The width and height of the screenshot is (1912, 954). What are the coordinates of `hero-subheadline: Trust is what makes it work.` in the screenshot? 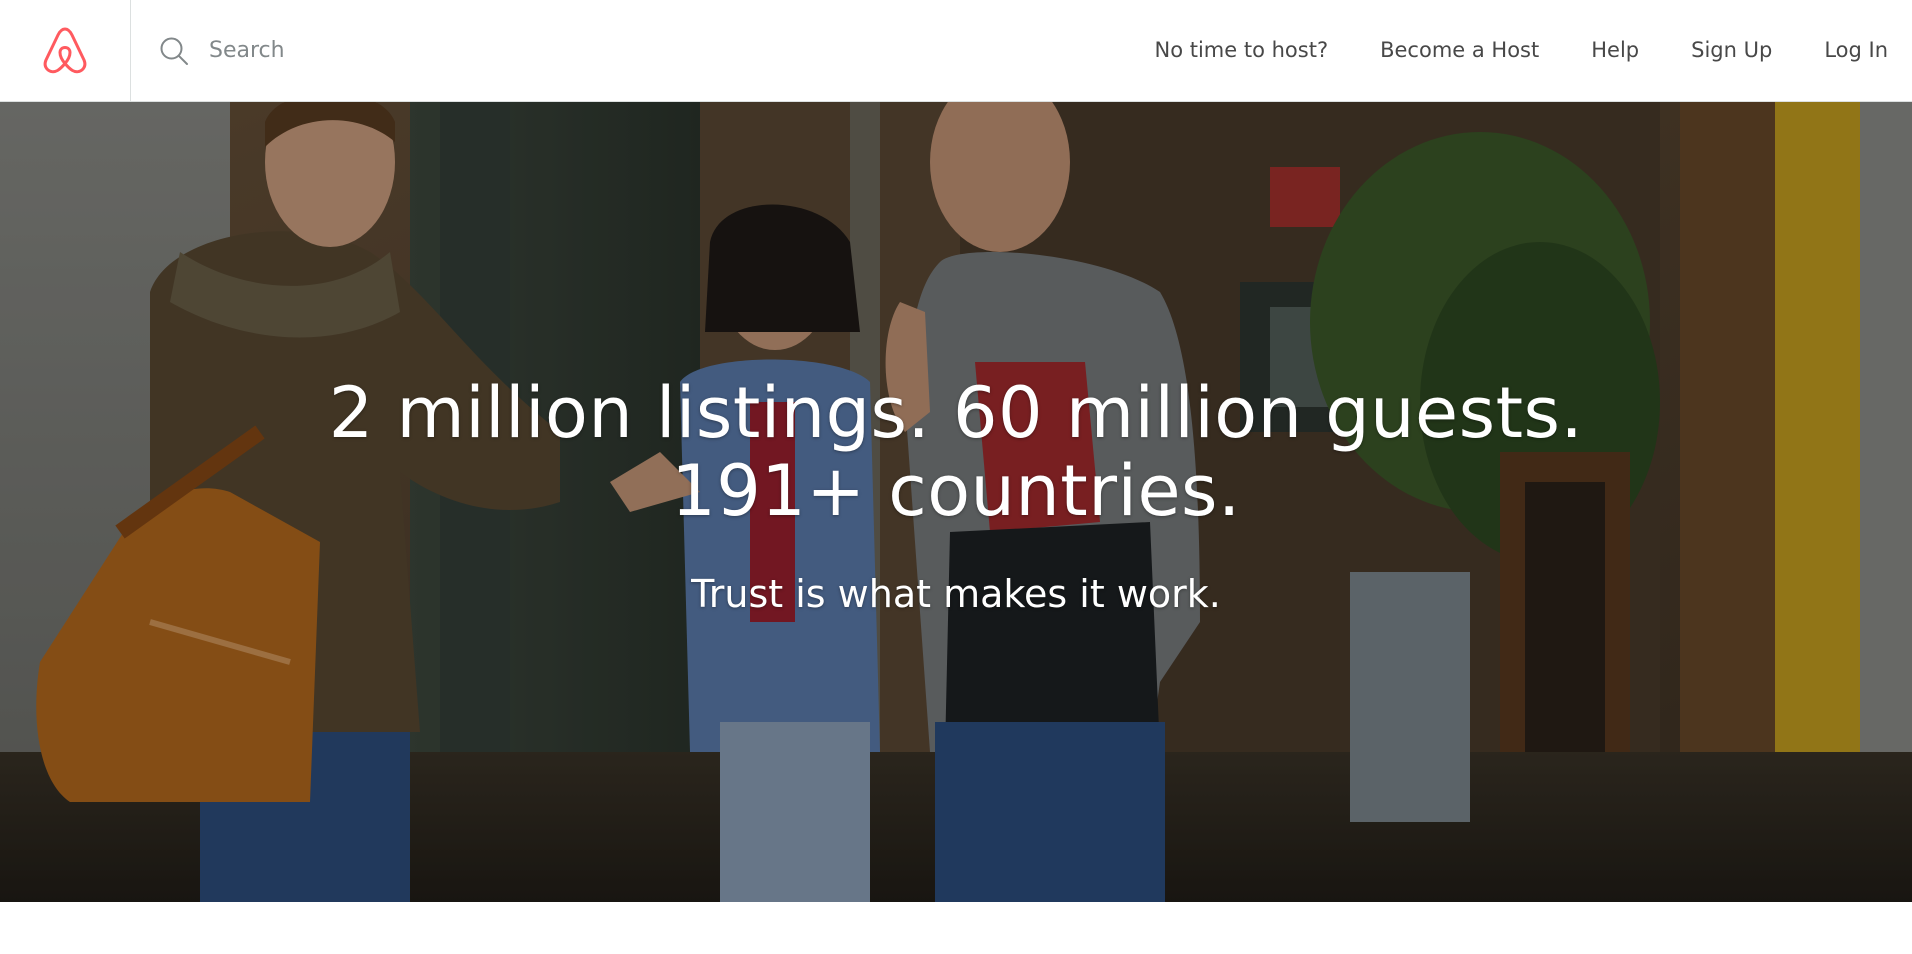 It's located at (956, 594).